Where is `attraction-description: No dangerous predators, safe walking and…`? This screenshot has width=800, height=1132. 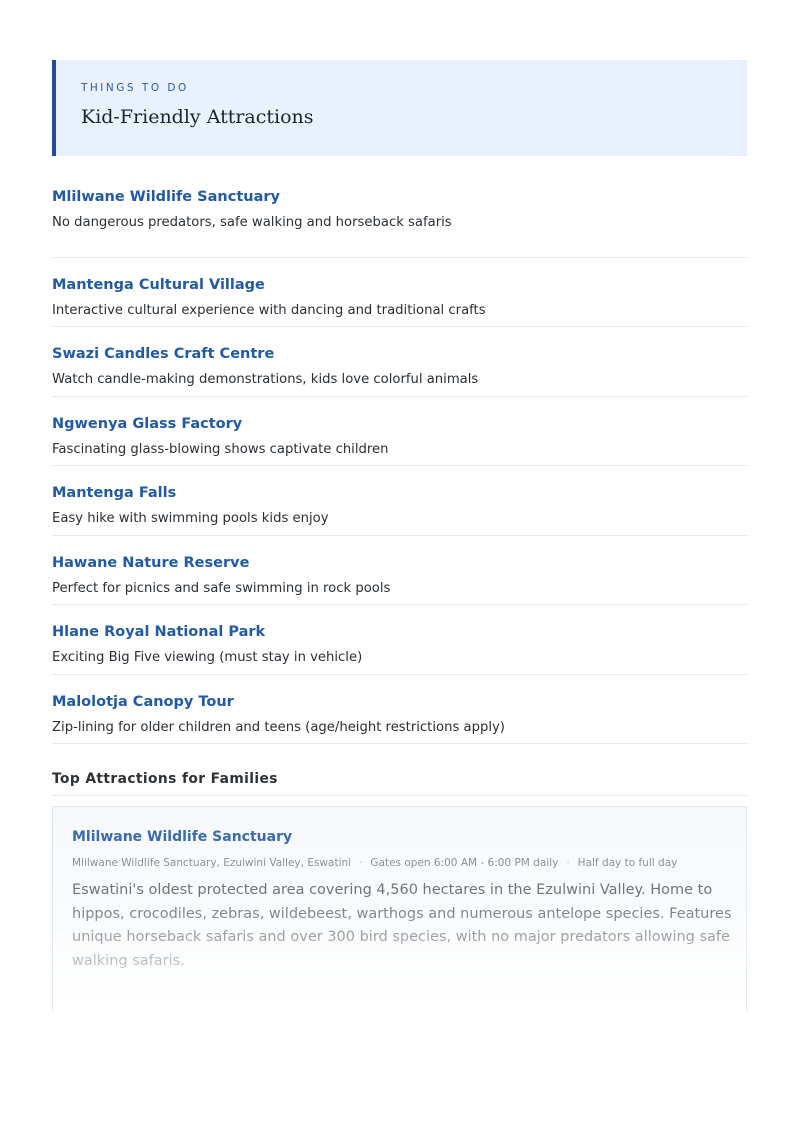 attraction-description: No dangerous predators, safe walking and… is located at coordinates (252, 222).